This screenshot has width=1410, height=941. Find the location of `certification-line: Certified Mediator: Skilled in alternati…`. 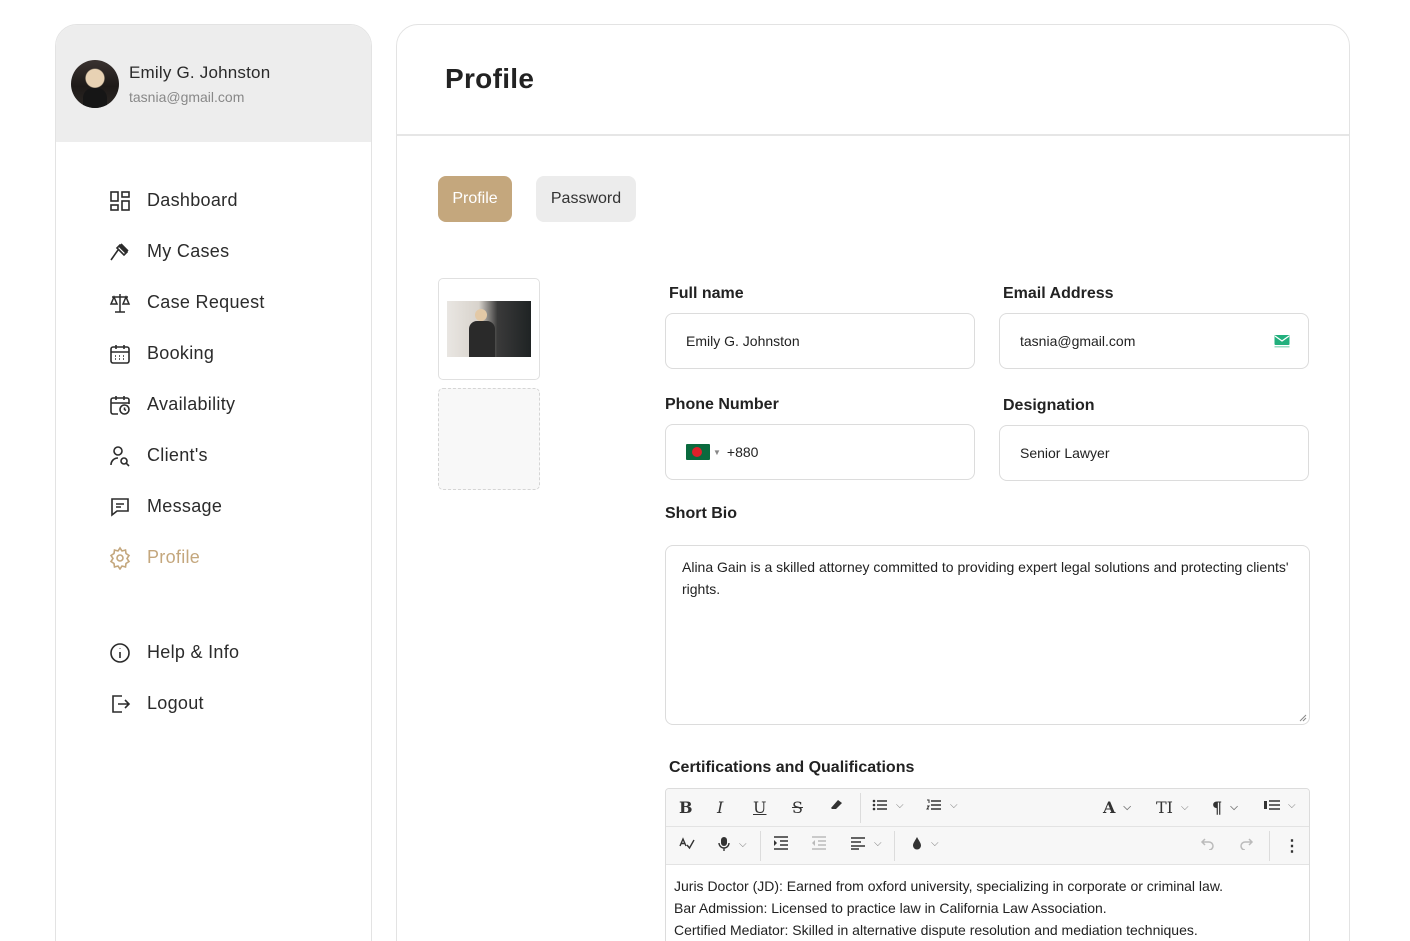

certification-line: Certified Mediator: Skilled in alternati… is located at coordinates (936, 930).